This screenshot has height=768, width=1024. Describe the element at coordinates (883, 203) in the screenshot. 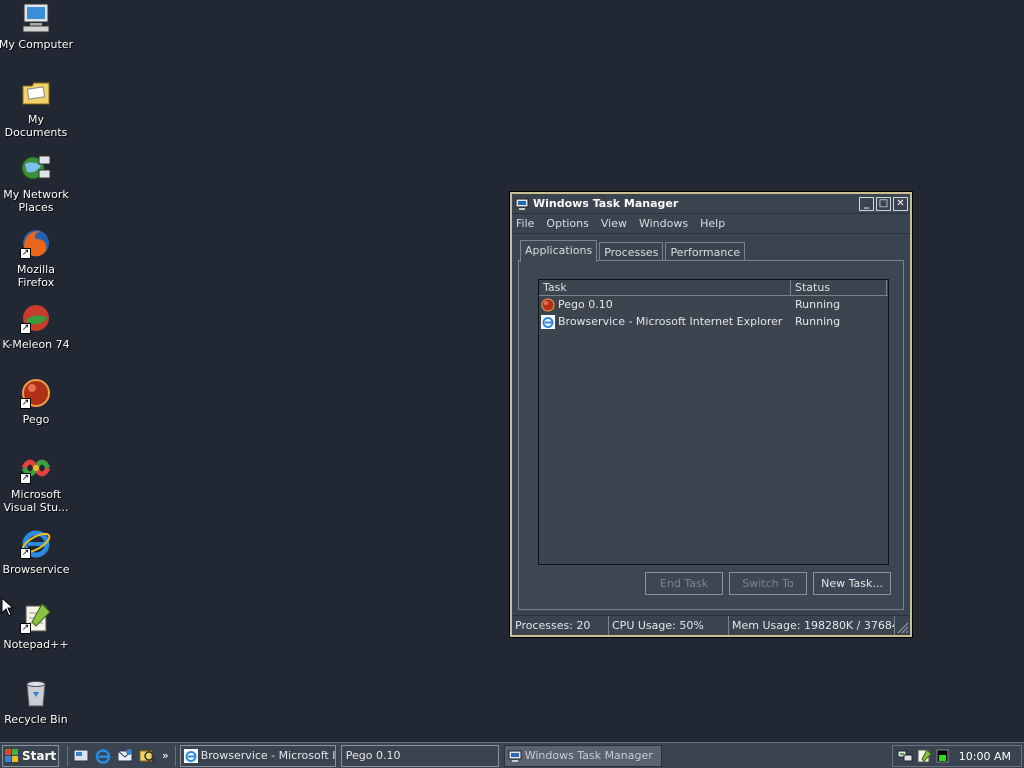

I see `maximize-button: □` at that location.